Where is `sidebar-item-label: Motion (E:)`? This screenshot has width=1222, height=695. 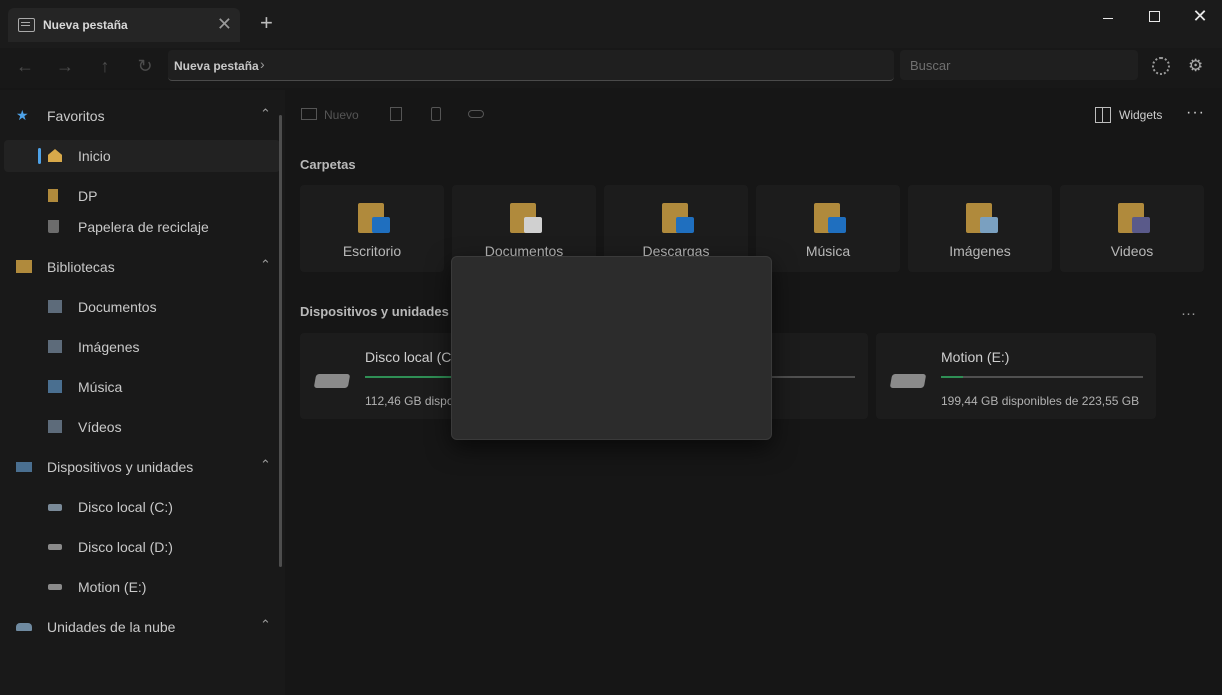
sidebar-item-label: Motion (E:) is located at coordinates (112, 587).